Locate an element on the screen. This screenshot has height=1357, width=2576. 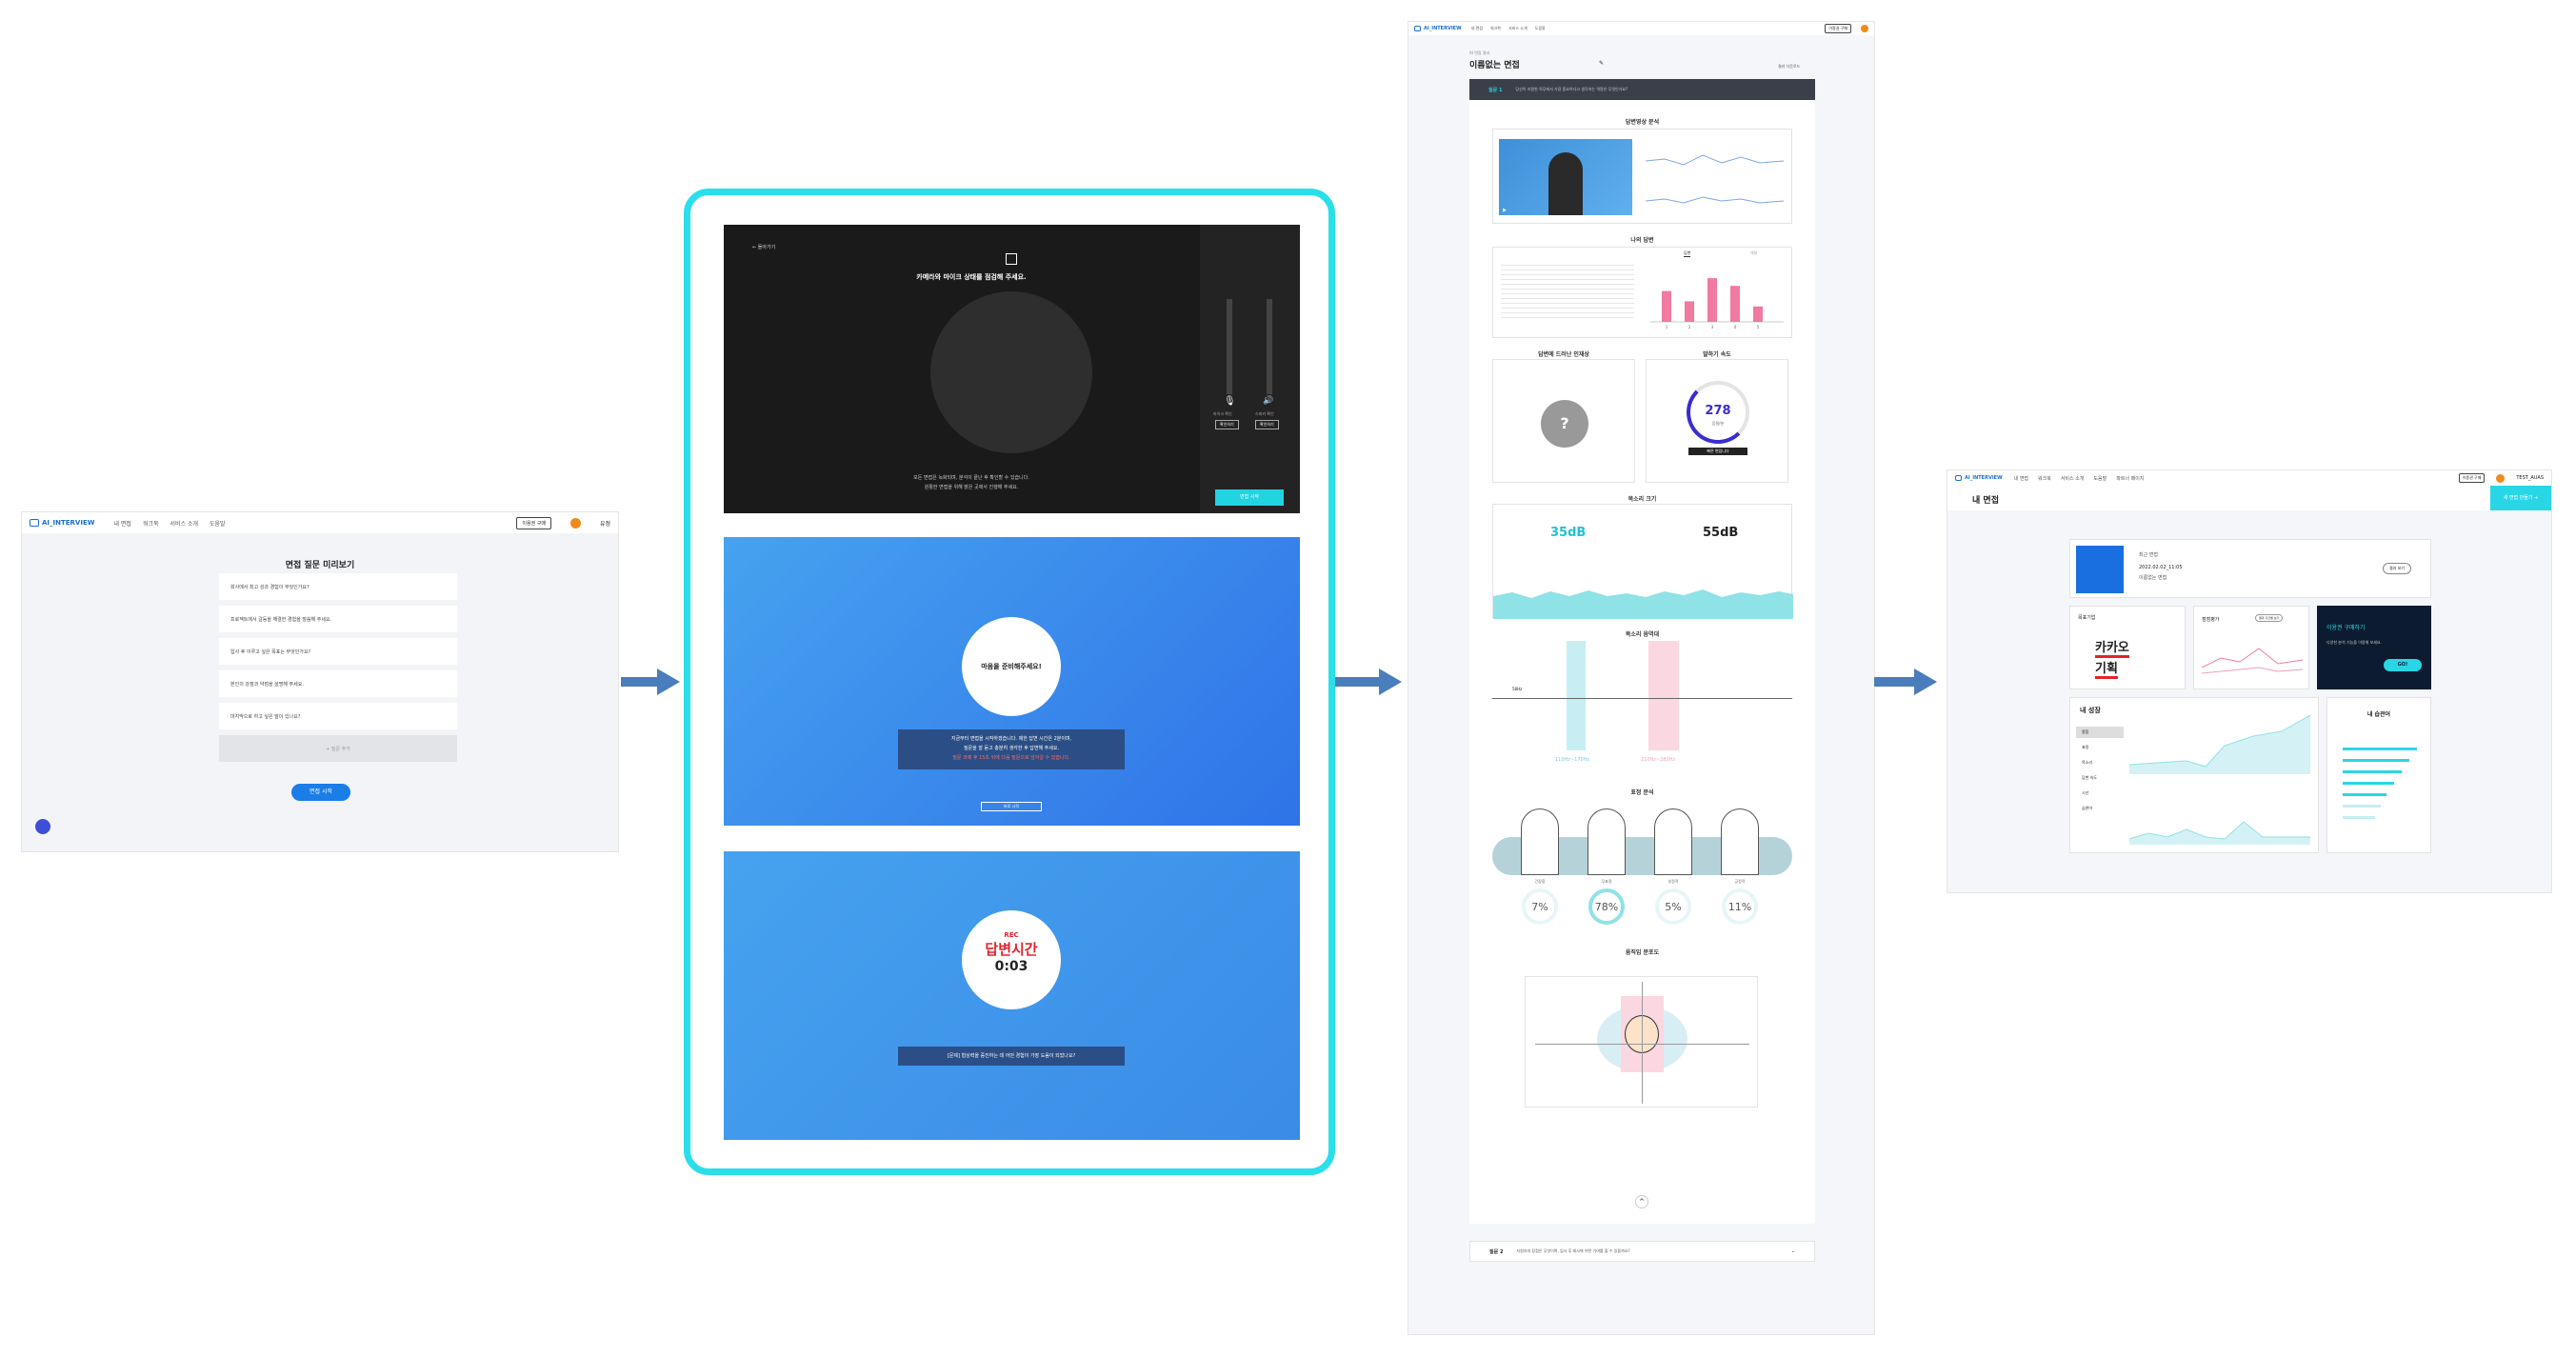
skip-button: 바로 시작 is located at coordinates (1012, 806).